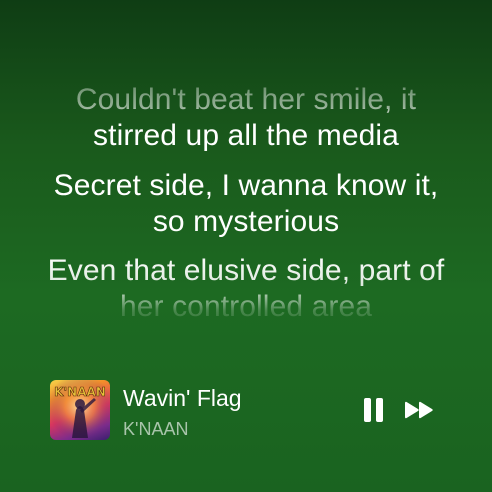  Describe the element at coordinates (80, 392) in the screenshot. I see `album-art-logo: K'NAAN` at that location.